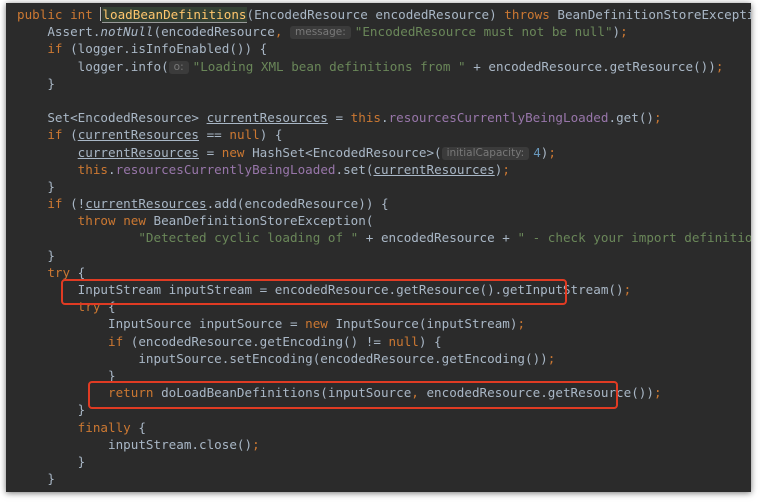 The width and height of the screenshot is (761, 504). I want to click on code-line: finally {, so click(384, 427).